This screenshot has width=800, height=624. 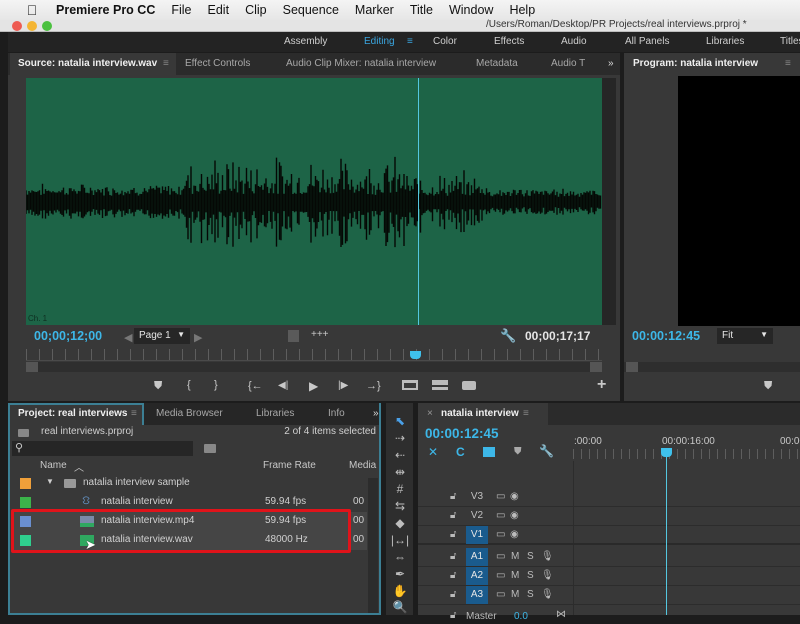 I want to click on snap-magnet-icon: C, so click(x=460, y=452).